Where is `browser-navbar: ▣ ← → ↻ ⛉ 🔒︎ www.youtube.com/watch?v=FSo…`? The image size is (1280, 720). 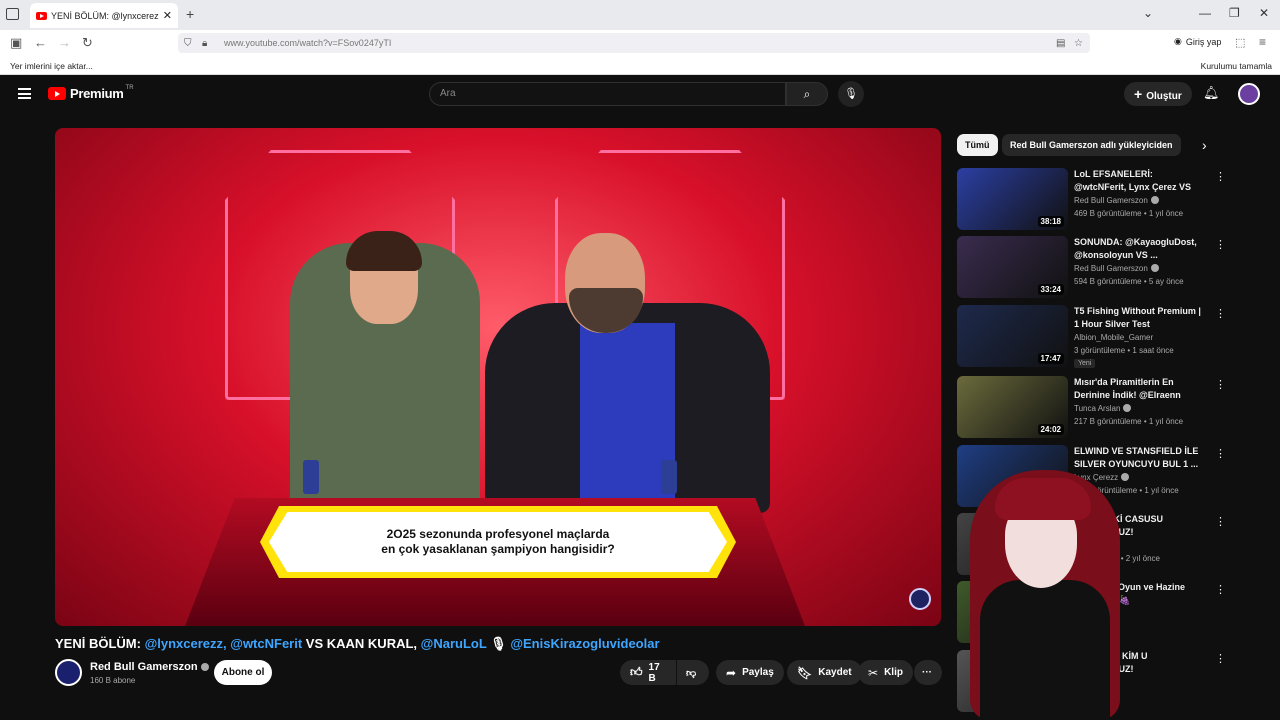
browser-navbar: ▣ ← → ↻ ⛉ 🔒︎ www.youtube.com/watch?v=FSo… is located at coordinates (640, 43).